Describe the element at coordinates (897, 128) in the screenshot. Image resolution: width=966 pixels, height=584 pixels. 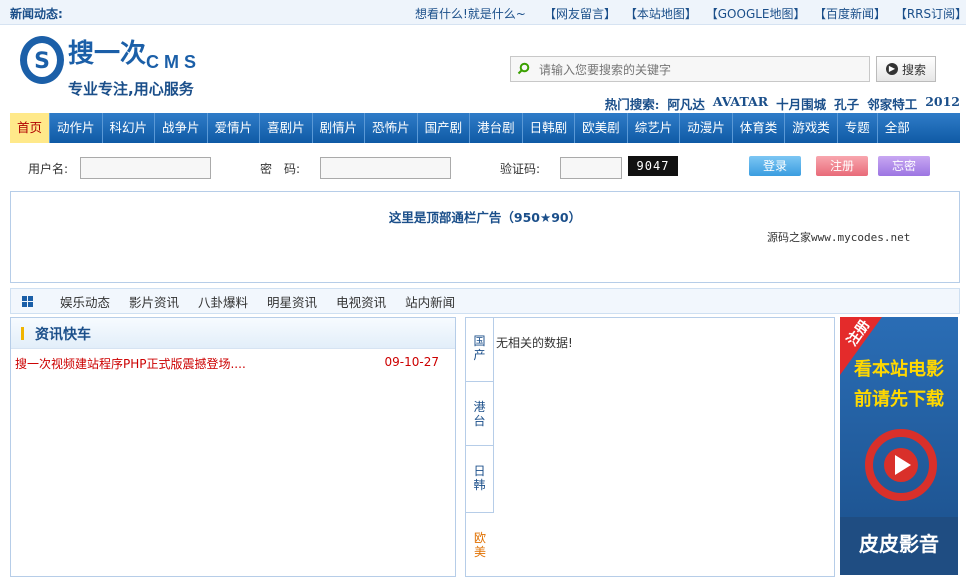
I see `nav-item-all: 全部` at that location.